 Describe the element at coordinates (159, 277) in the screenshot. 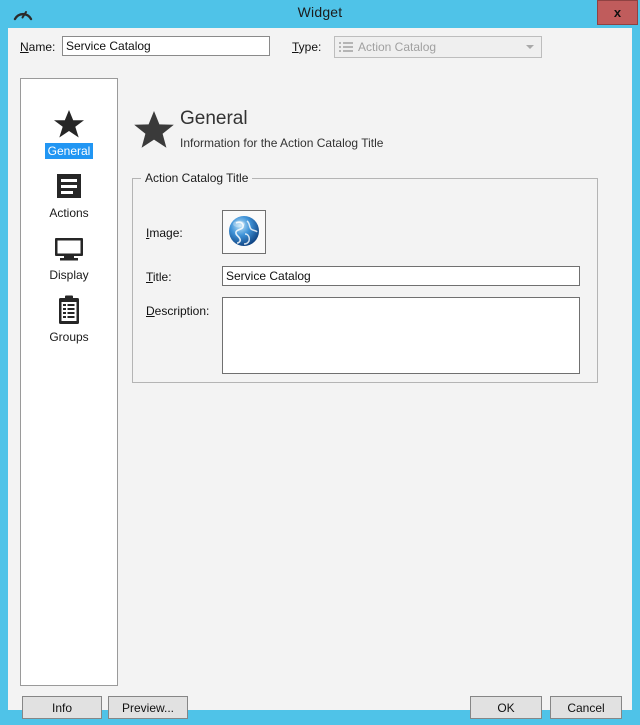

I see `title-label: Title:` at that location.